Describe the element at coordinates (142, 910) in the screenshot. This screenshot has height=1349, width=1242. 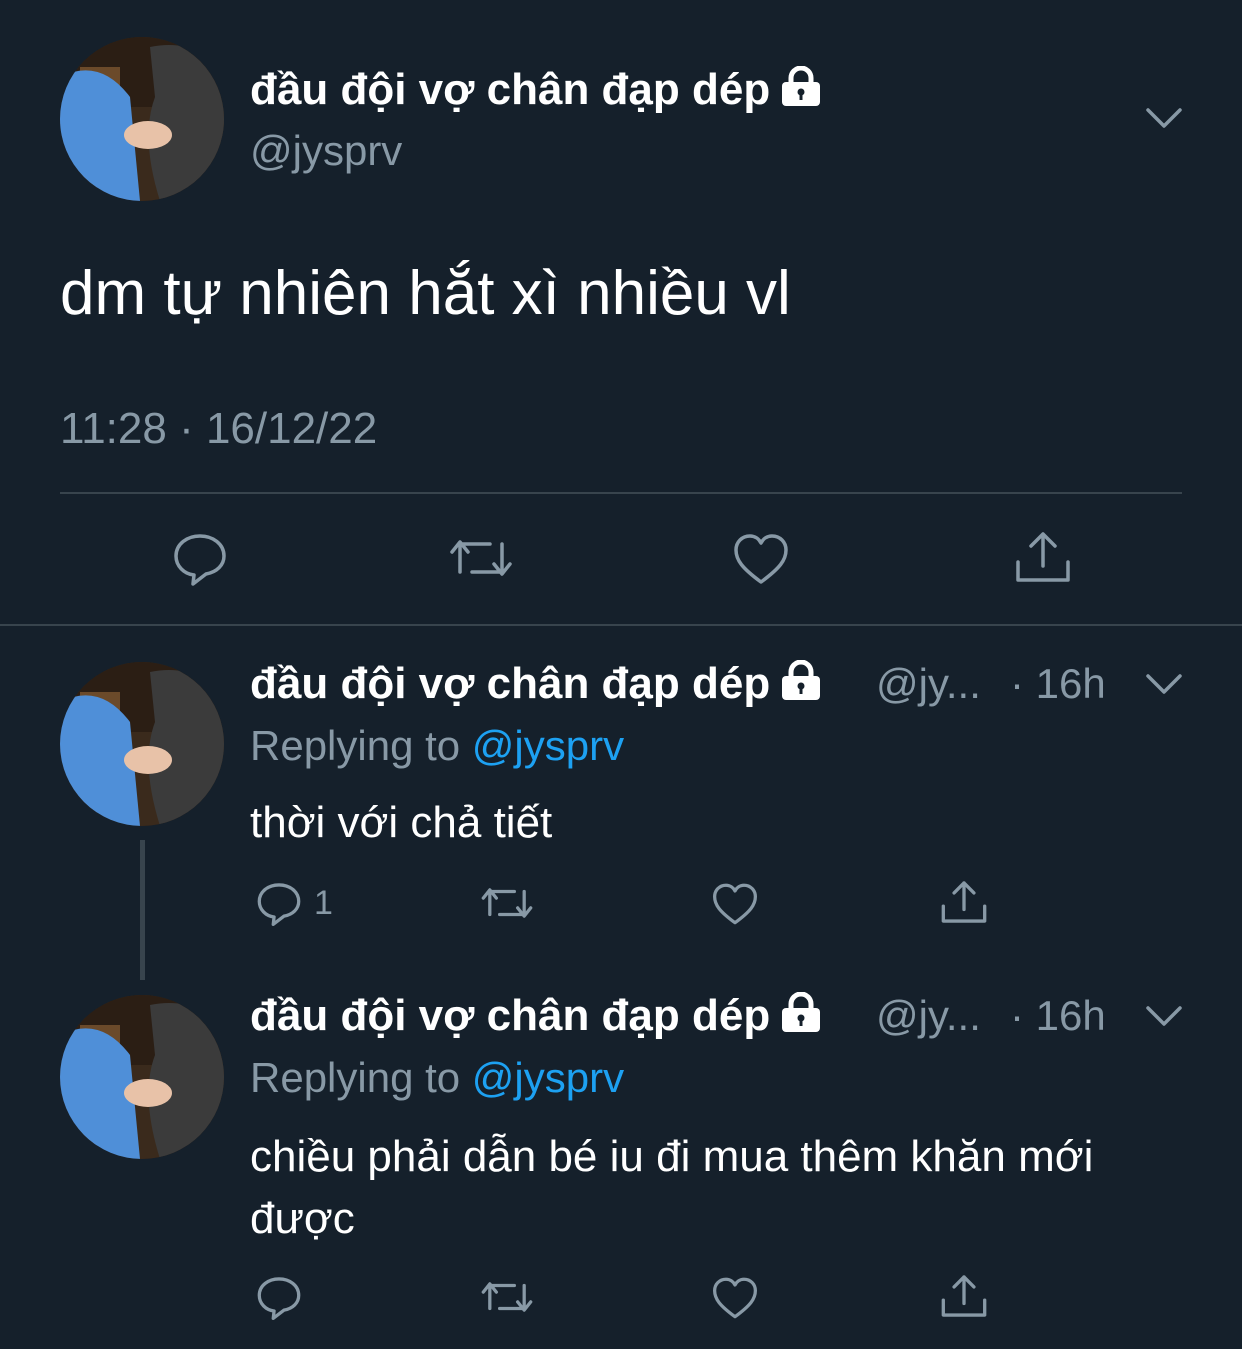
I see `thread-line` at that location.